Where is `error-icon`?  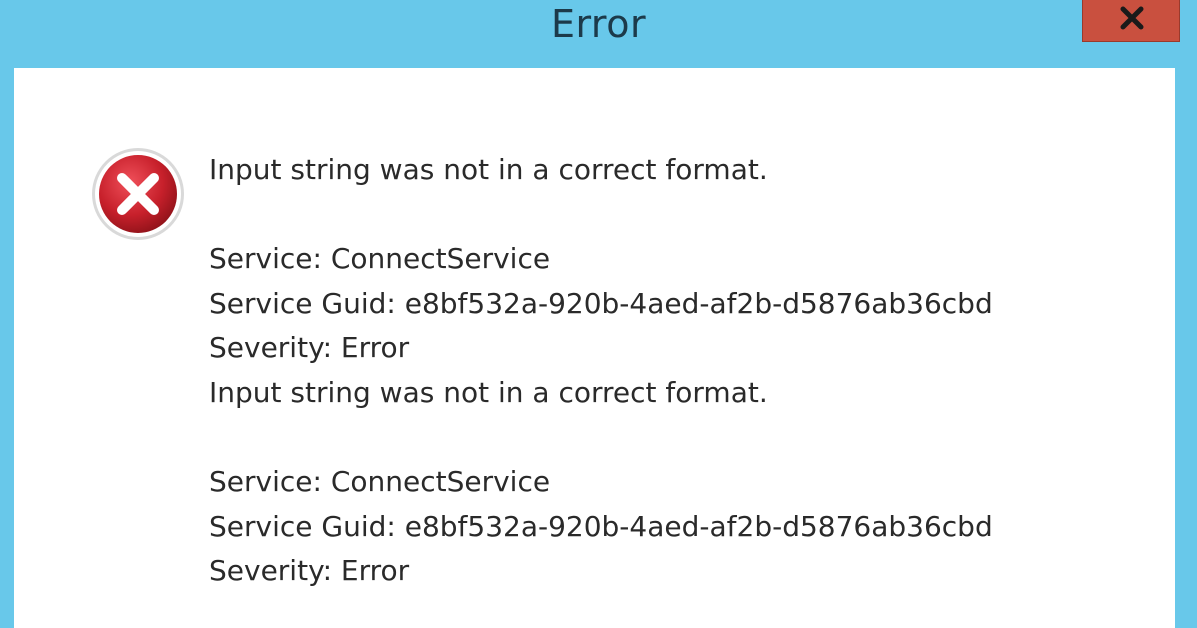 error-icon is located at coordinates (138, 194).